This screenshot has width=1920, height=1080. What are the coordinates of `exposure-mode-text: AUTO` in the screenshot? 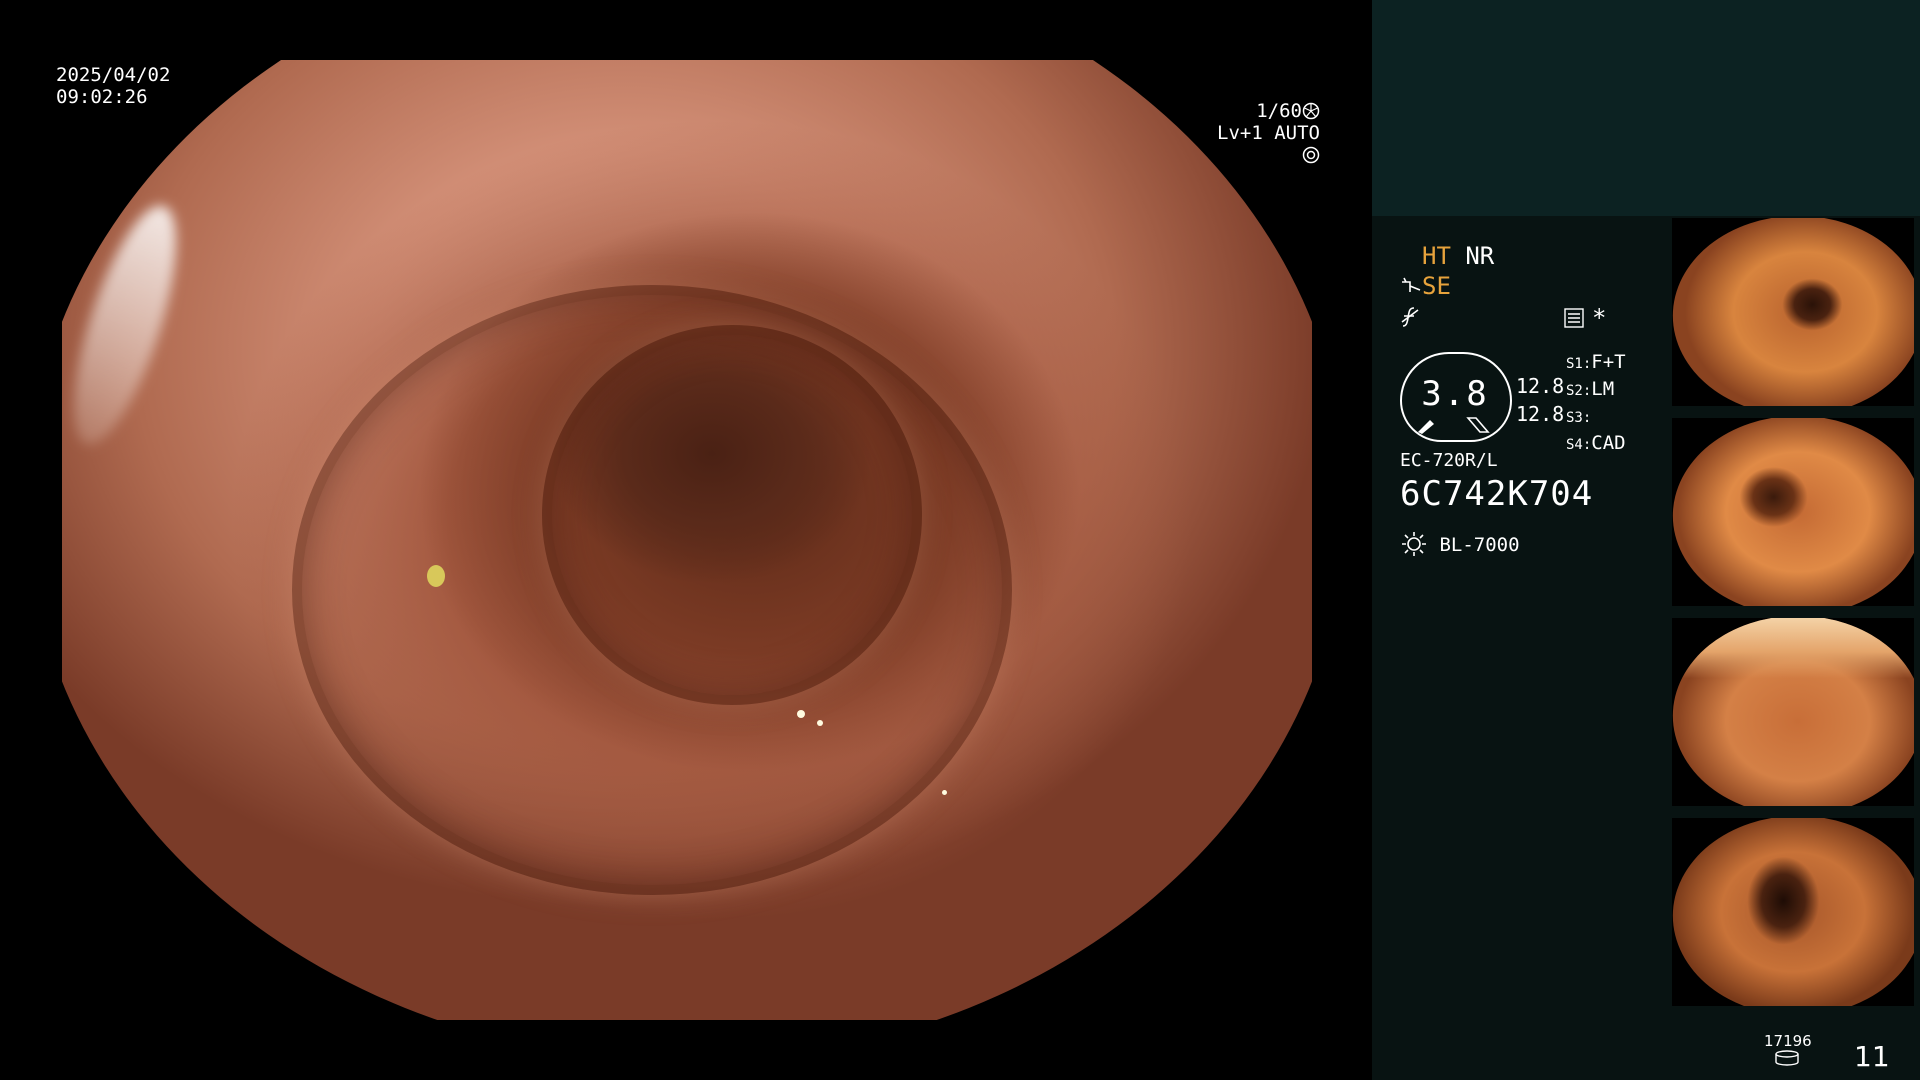 It's located at (1297, 133).